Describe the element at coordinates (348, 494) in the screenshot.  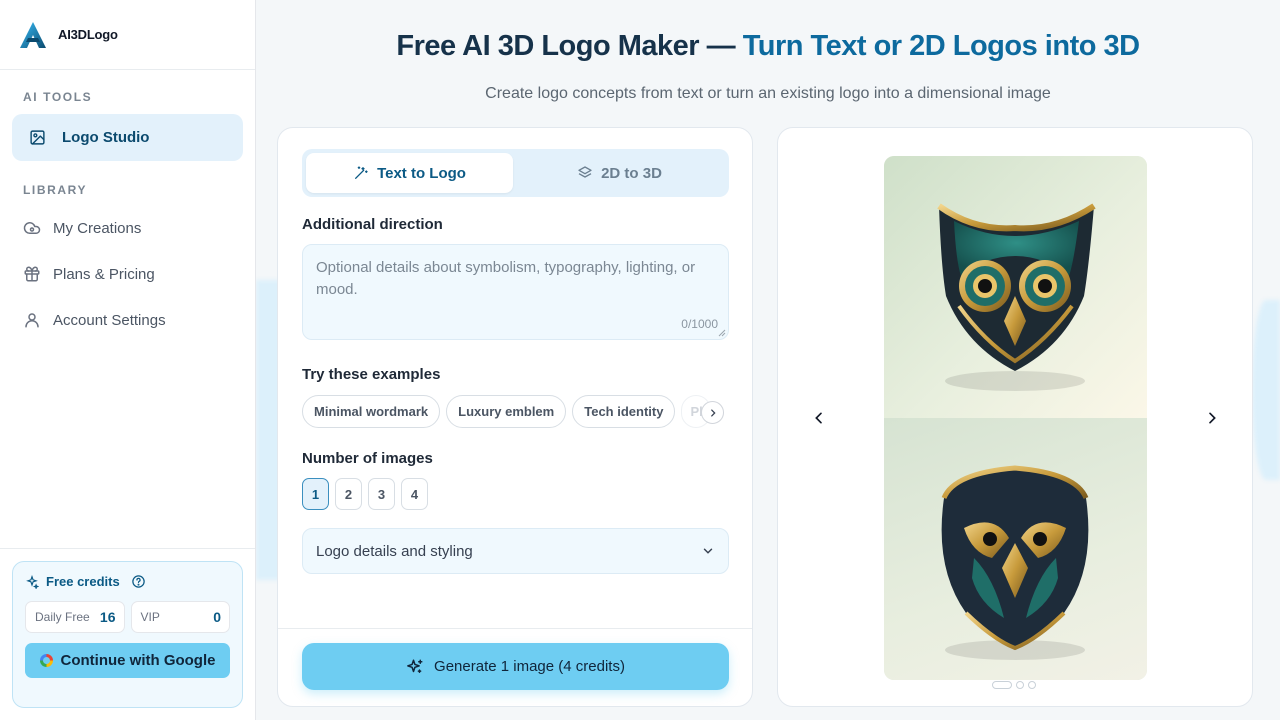
I see `image-count-option: 2` at that location.